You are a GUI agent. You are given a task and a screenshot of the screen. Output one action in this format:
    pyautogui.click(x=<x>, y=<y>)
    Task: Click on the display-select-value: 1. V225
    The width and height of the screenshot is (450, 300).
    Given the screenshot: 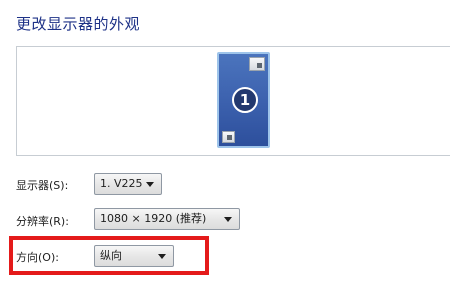 What is the action you would take?
    pyautogui.click(x=121, y=183)
    